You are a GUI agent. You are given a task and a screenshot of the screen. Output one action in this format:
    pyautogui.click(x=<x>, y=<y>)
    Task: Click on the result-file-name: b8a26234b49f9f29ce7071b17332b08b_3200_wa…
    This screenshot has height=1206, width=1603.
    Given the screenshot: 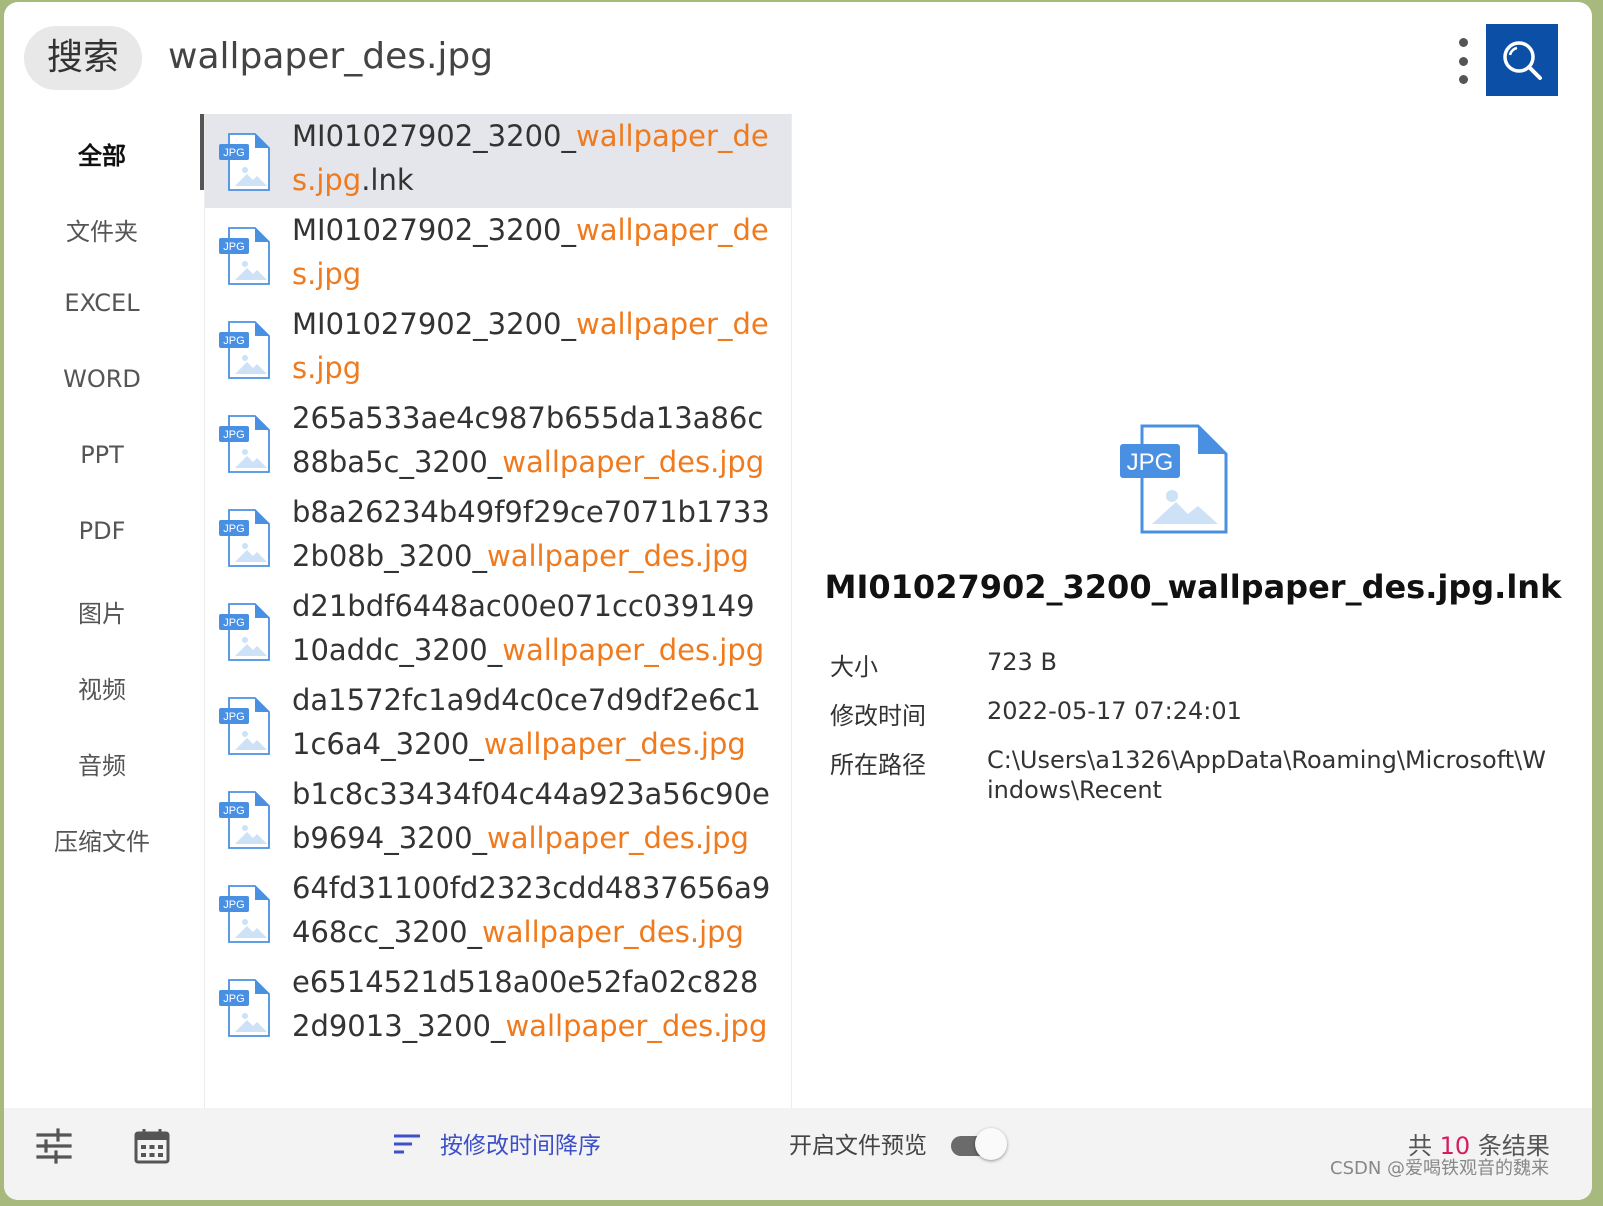 What is the action you would take?
    pyautogui.click(x=532, y=534)
    